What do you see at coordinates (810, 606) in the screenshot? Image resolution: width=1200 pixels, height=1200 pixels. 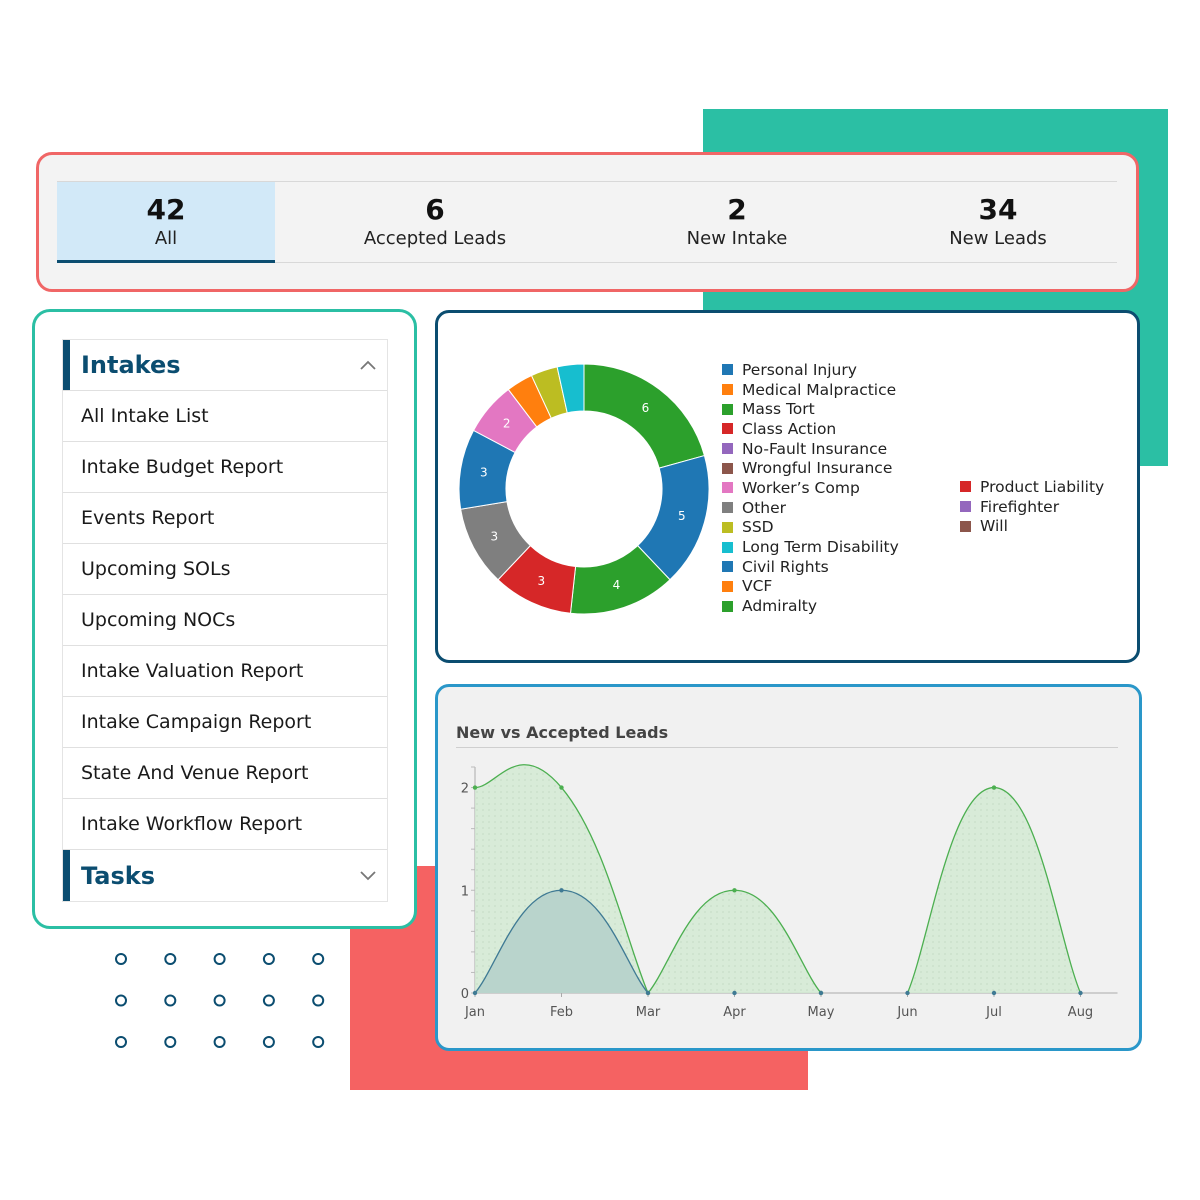 I see `legend-item: Admiralty` at bounding box center [810, 606].